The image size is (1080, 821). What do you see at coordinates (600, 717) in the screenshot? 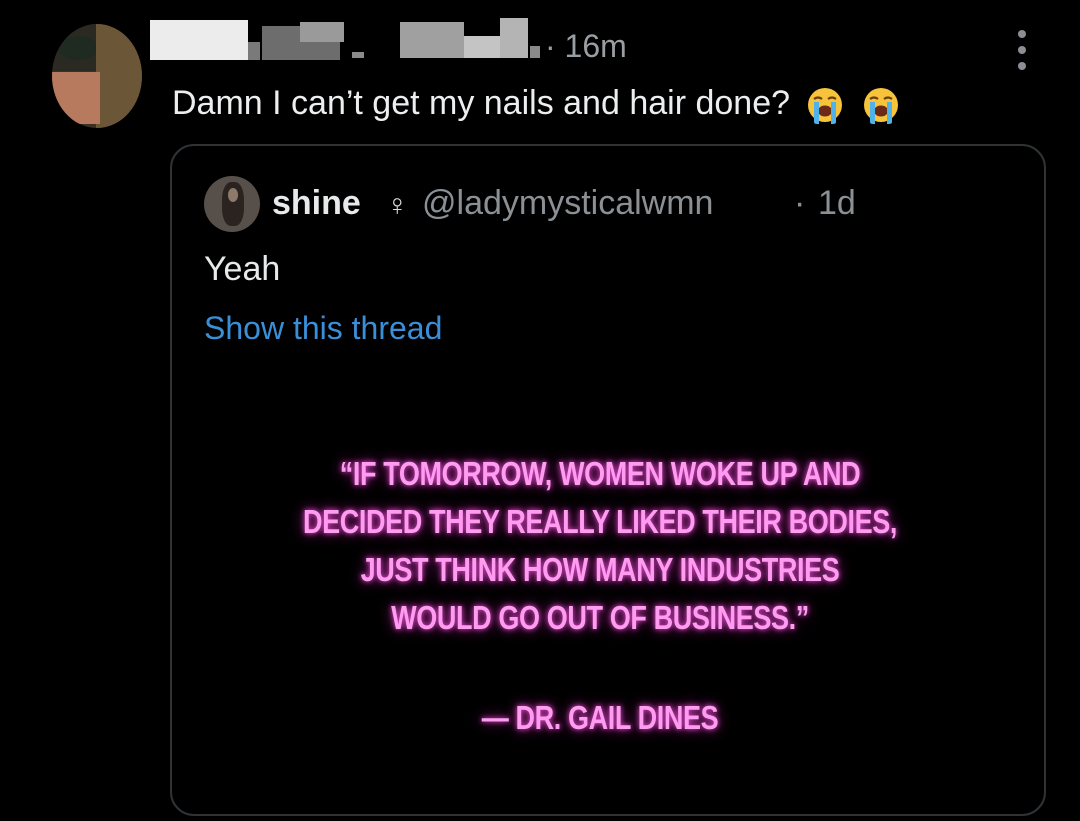
I see `quote-attribution: — DR. GAIL DINES` at bounding box center [600, 717].